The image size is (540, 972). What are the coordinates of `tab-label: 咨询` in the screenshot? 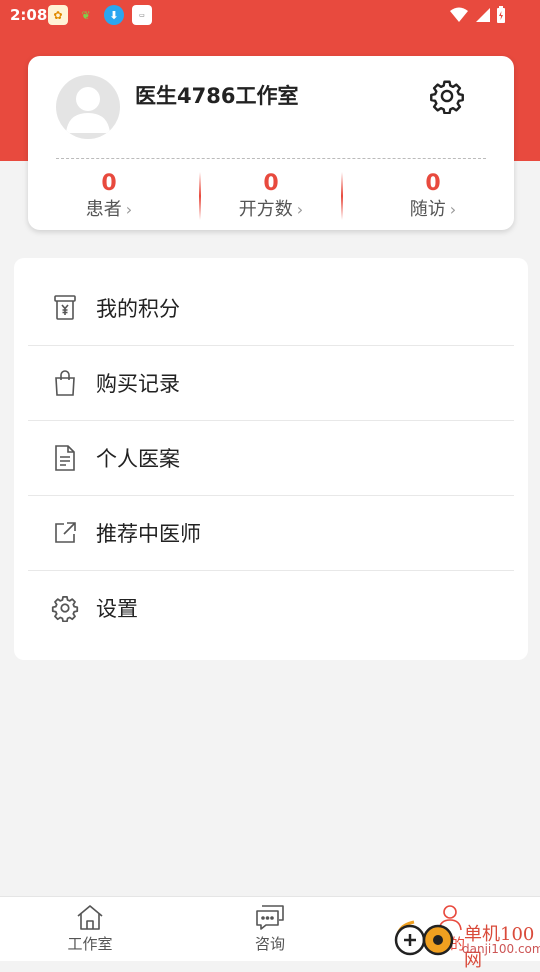 It's located at (269, 944).